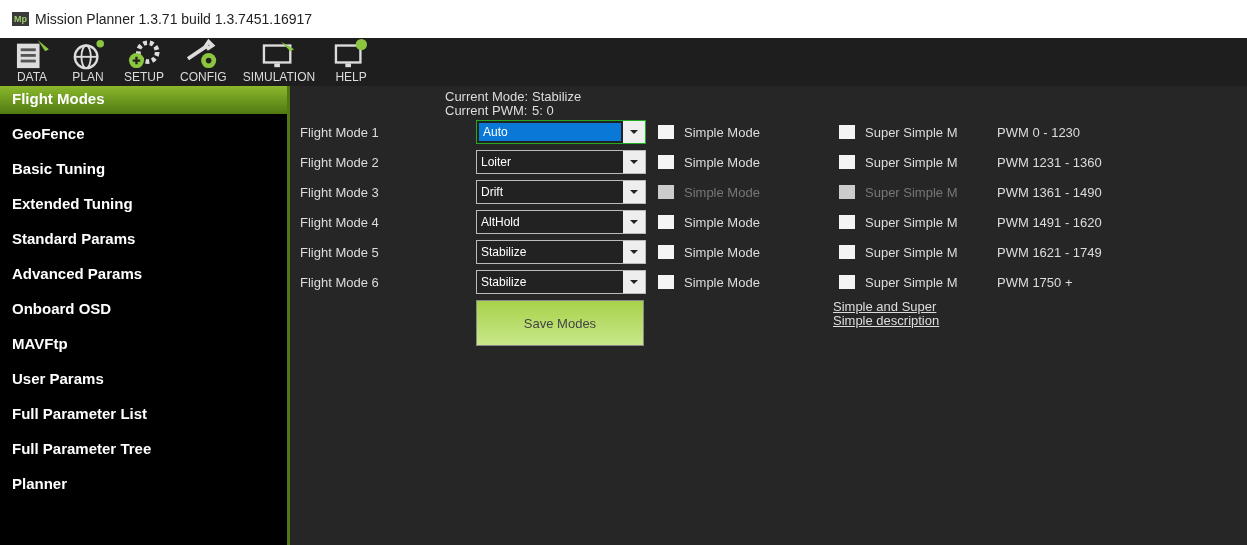  Describe the element at coordinates (340, 222) in the screenshot. I see `mode-label: Flight Mode 4` at that location.